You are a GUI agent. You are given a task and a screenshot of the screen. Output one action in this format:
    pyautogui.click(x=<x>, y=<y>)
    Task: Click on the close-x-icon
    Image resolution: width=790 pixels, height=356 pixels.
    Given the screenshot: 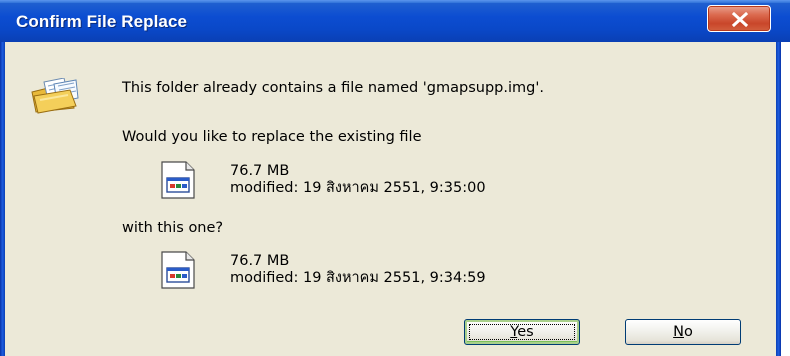 What is the action you would take?
    pyautogui.click(x=740, y=19)
    